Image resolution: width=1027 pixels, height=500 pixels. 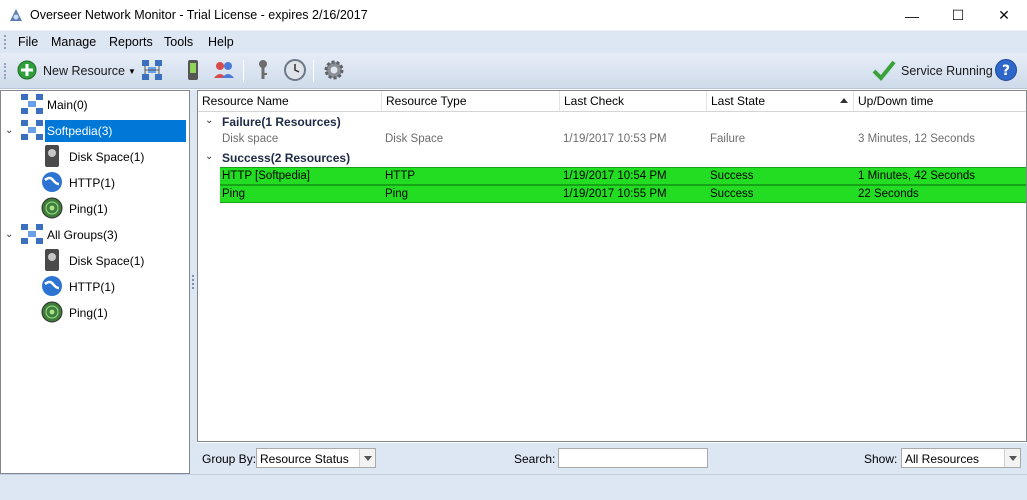 What do you see at coordinates (84, 71) in the screenshot?
I see `new-resource-label: New Resource` at bounding box center [84, 71].